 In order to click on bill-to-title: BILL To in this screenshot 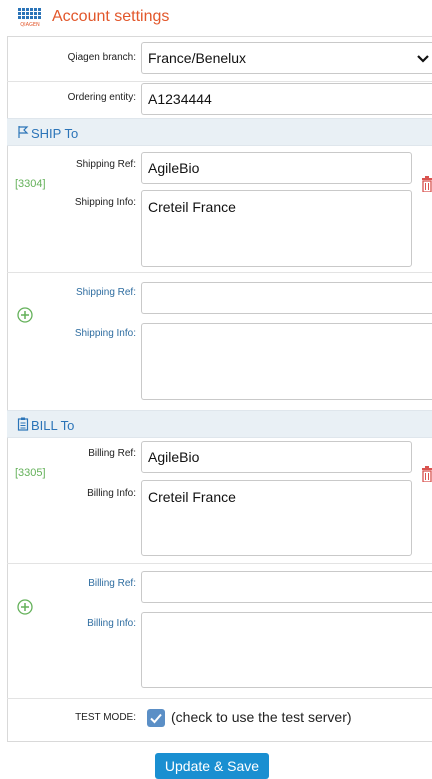, I will do `click(53, 425)`.